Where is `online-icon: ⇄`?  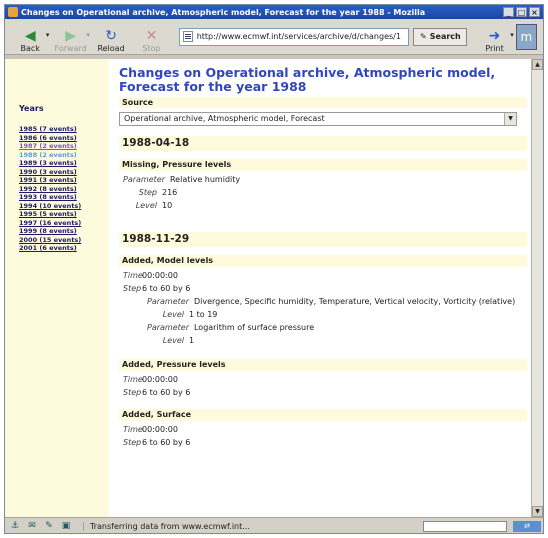 online-icon: ⇄ is located at coordinates (527, 526).